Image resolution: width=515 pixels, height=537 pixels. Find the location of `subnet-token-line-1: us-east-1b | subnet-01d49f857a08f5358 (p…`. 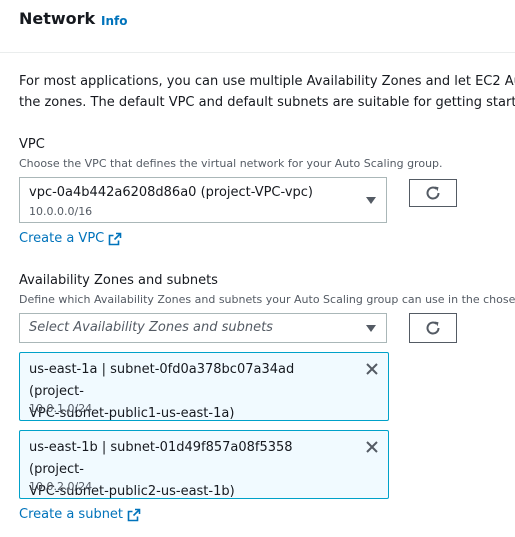

subnet-token-line-1: us-east-1b | subnet-01d49f857a08f5358 (p… is located at coordinates (161, 458).